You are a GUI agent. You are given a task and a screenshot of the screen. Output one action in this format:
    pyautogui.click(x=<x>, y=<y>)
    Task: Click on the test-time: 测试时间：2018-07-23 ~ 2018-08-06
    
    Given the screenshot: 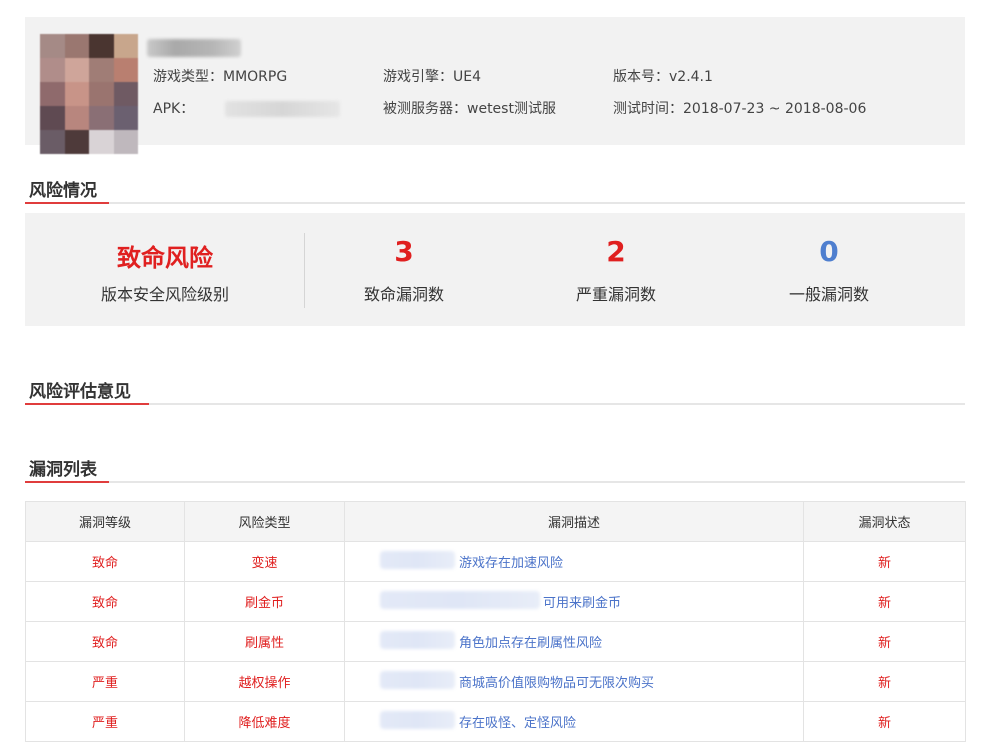 What is the action you would take?
    pyautogui.click(x=739, y=108)
    